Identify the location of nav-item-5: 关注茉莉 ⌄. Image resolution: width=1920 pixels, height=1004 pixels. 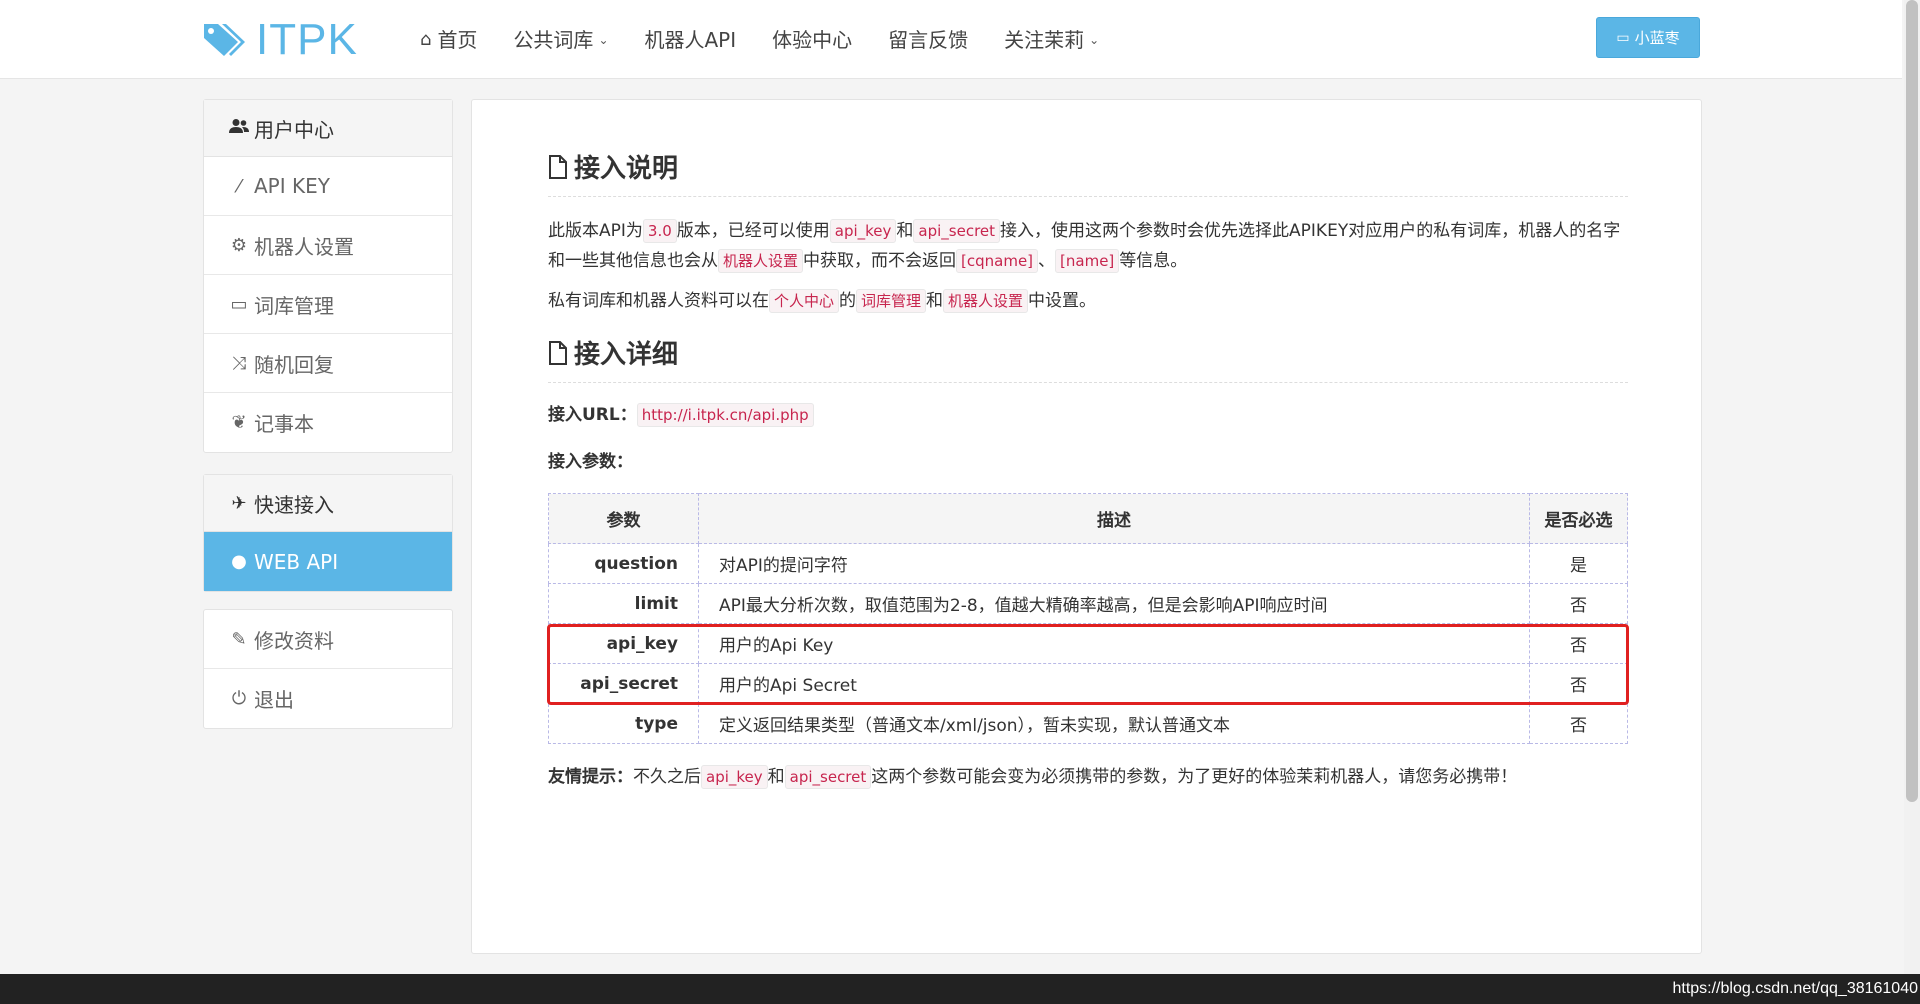
(1051, 40).